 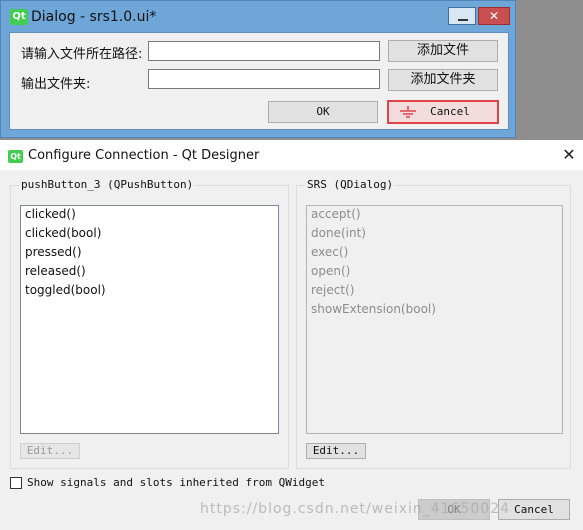 What do you see at coordinates (323, 112) in the screenshot?
I see `ok-button: OK` at bounding box center [323, 112].